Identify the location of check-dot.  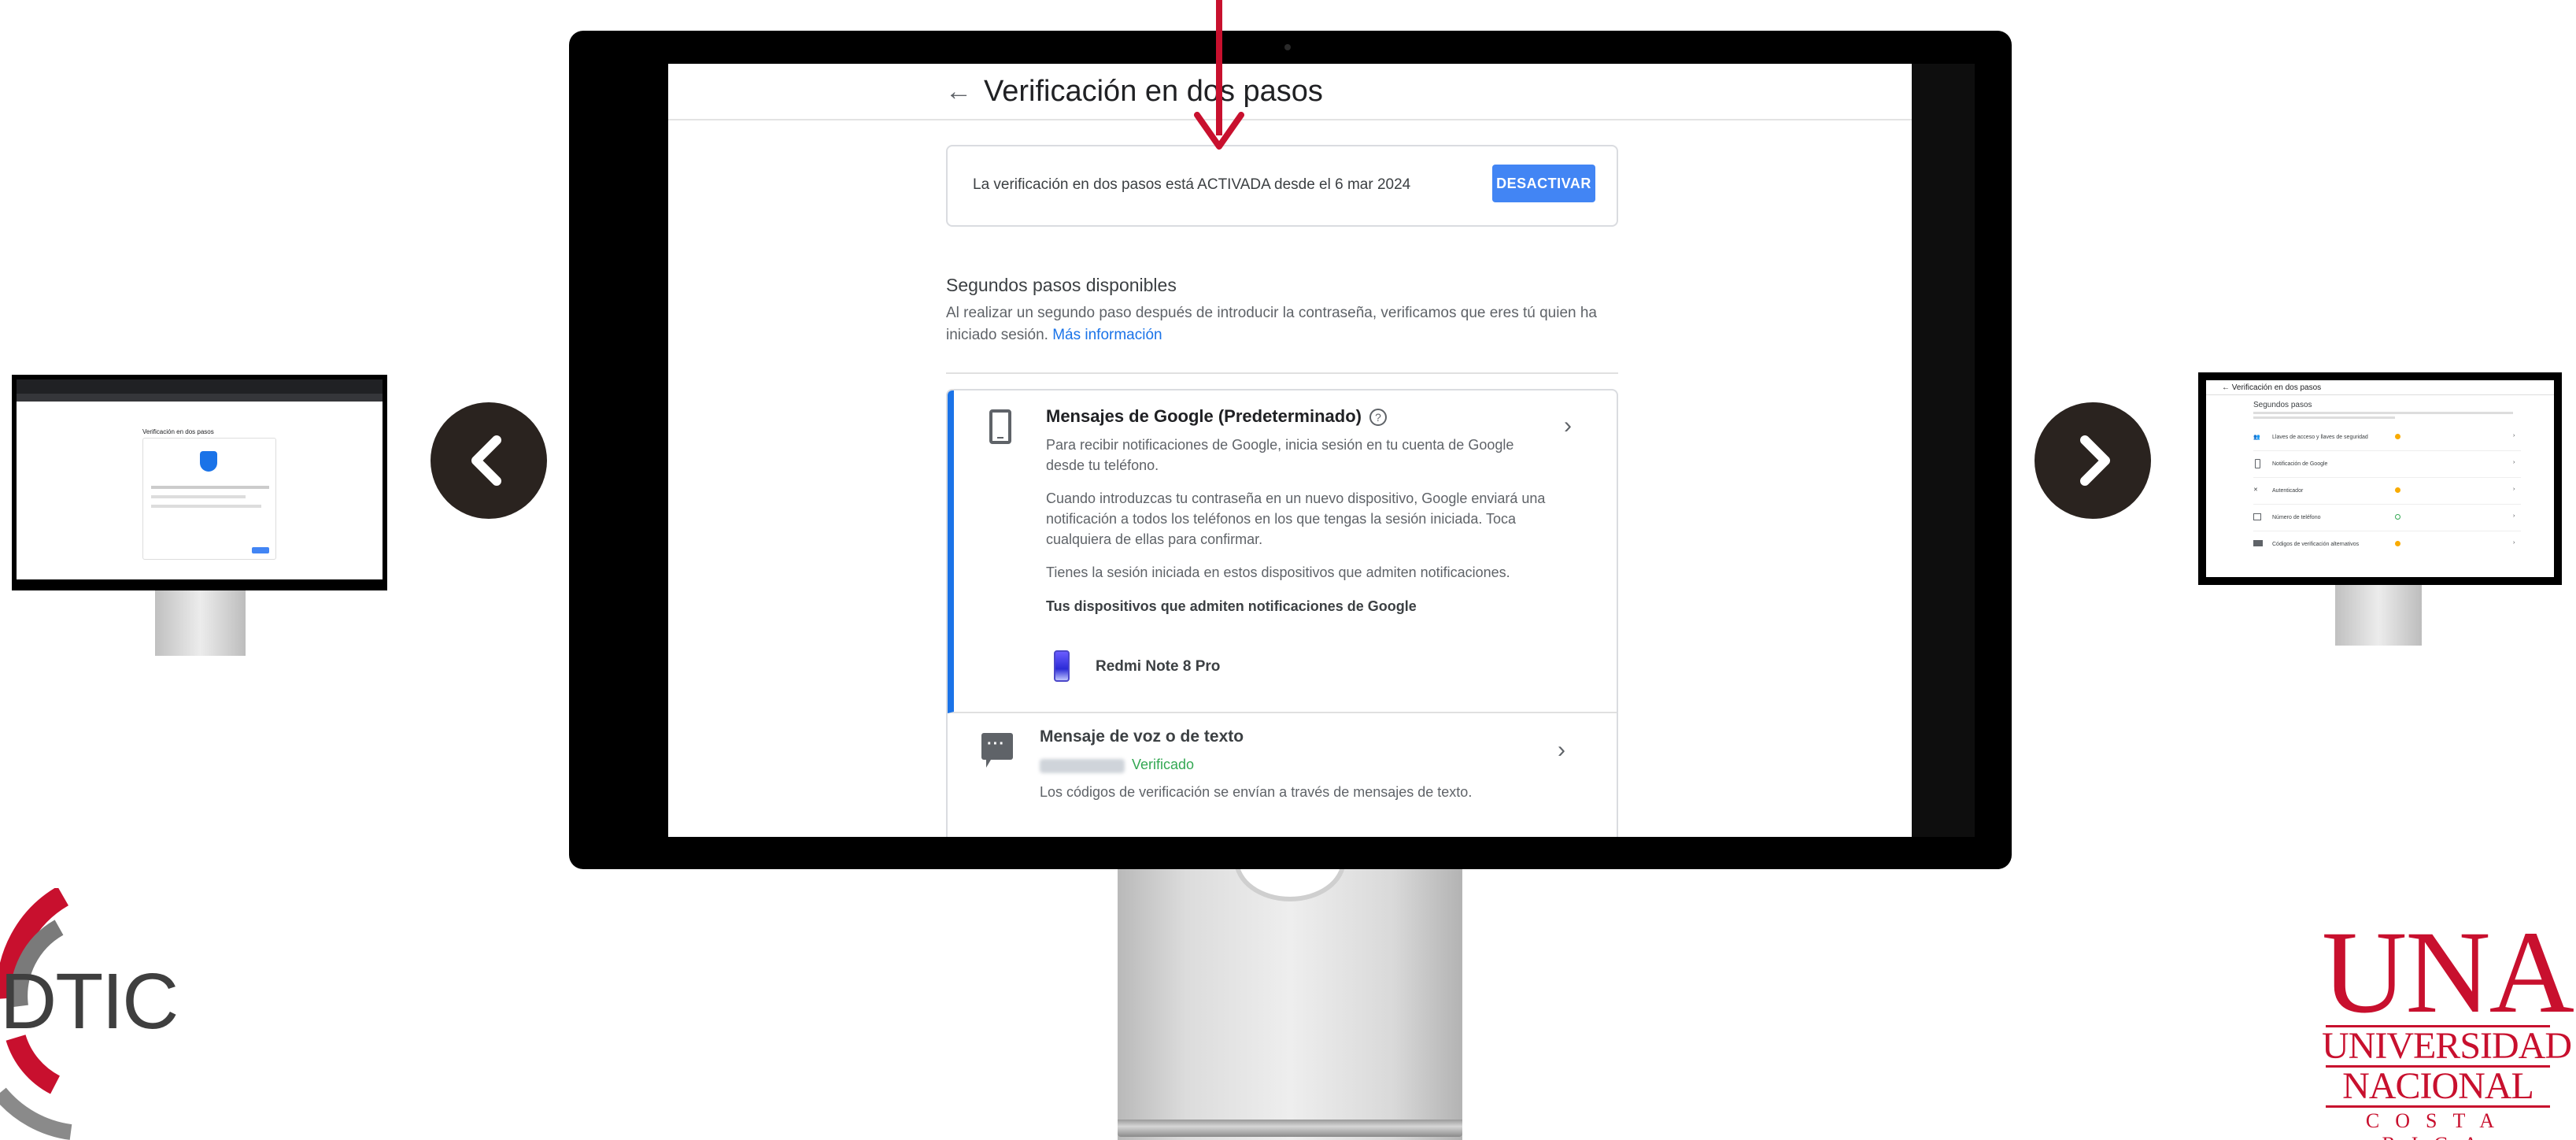
(2397, 517).